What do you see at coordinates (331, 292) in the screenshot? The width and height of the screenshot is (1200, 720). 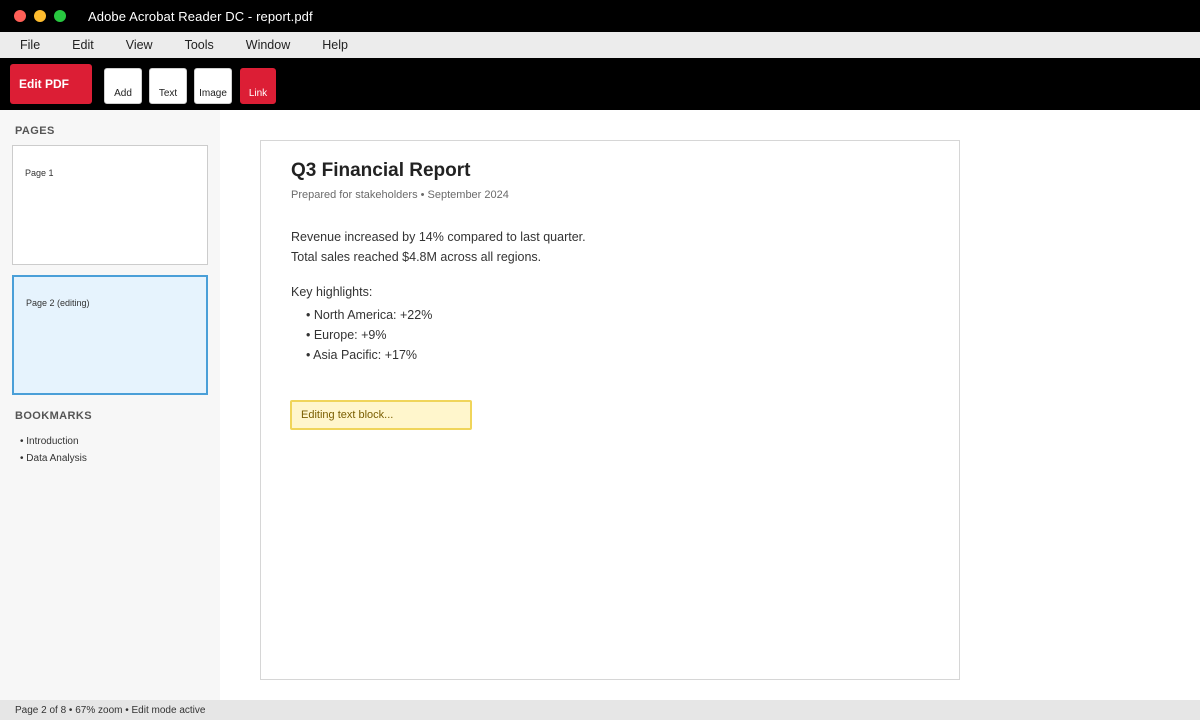 I see `highlights-label: Key highlights:` at bounding box center [331, 292].